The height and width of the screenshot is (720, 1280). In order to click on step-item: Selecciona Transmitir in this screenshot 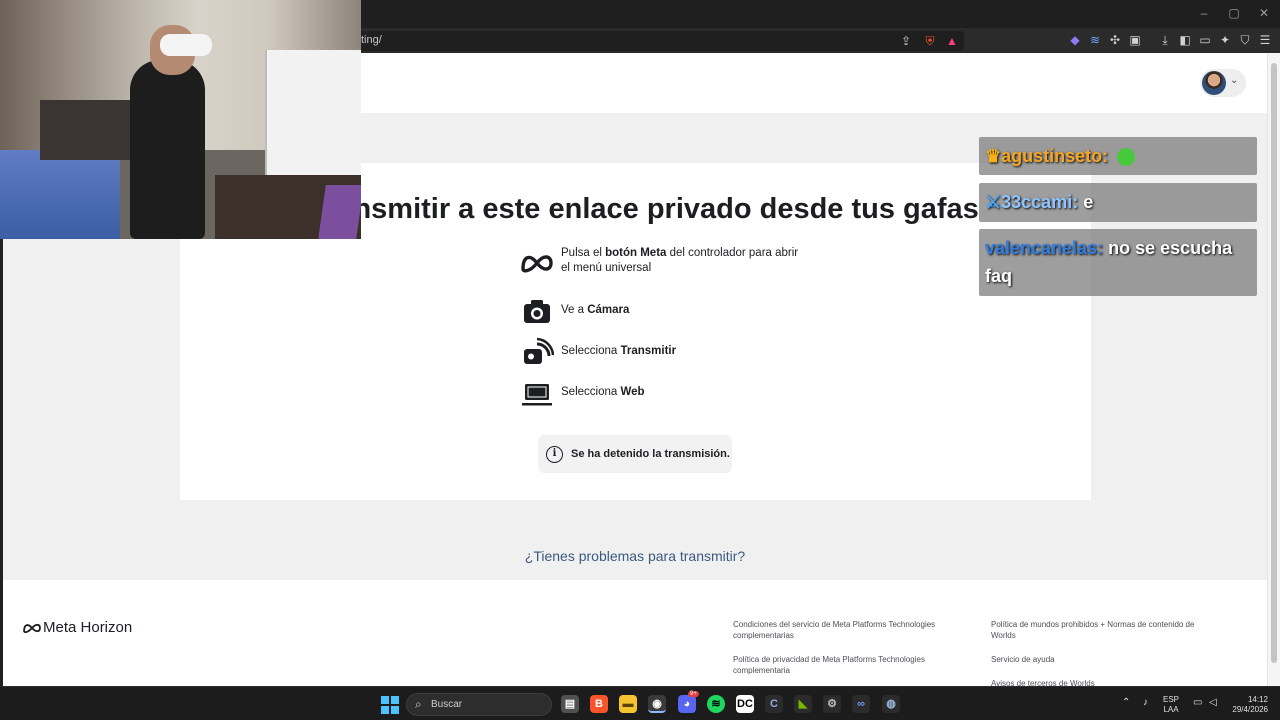, I will do `click(670, 354)`.